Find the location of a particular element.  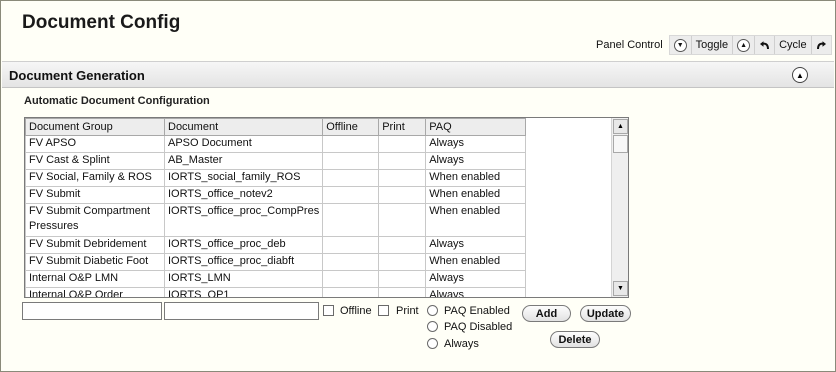

column-header-paq: PAQ is located at coordinates (476, 127).